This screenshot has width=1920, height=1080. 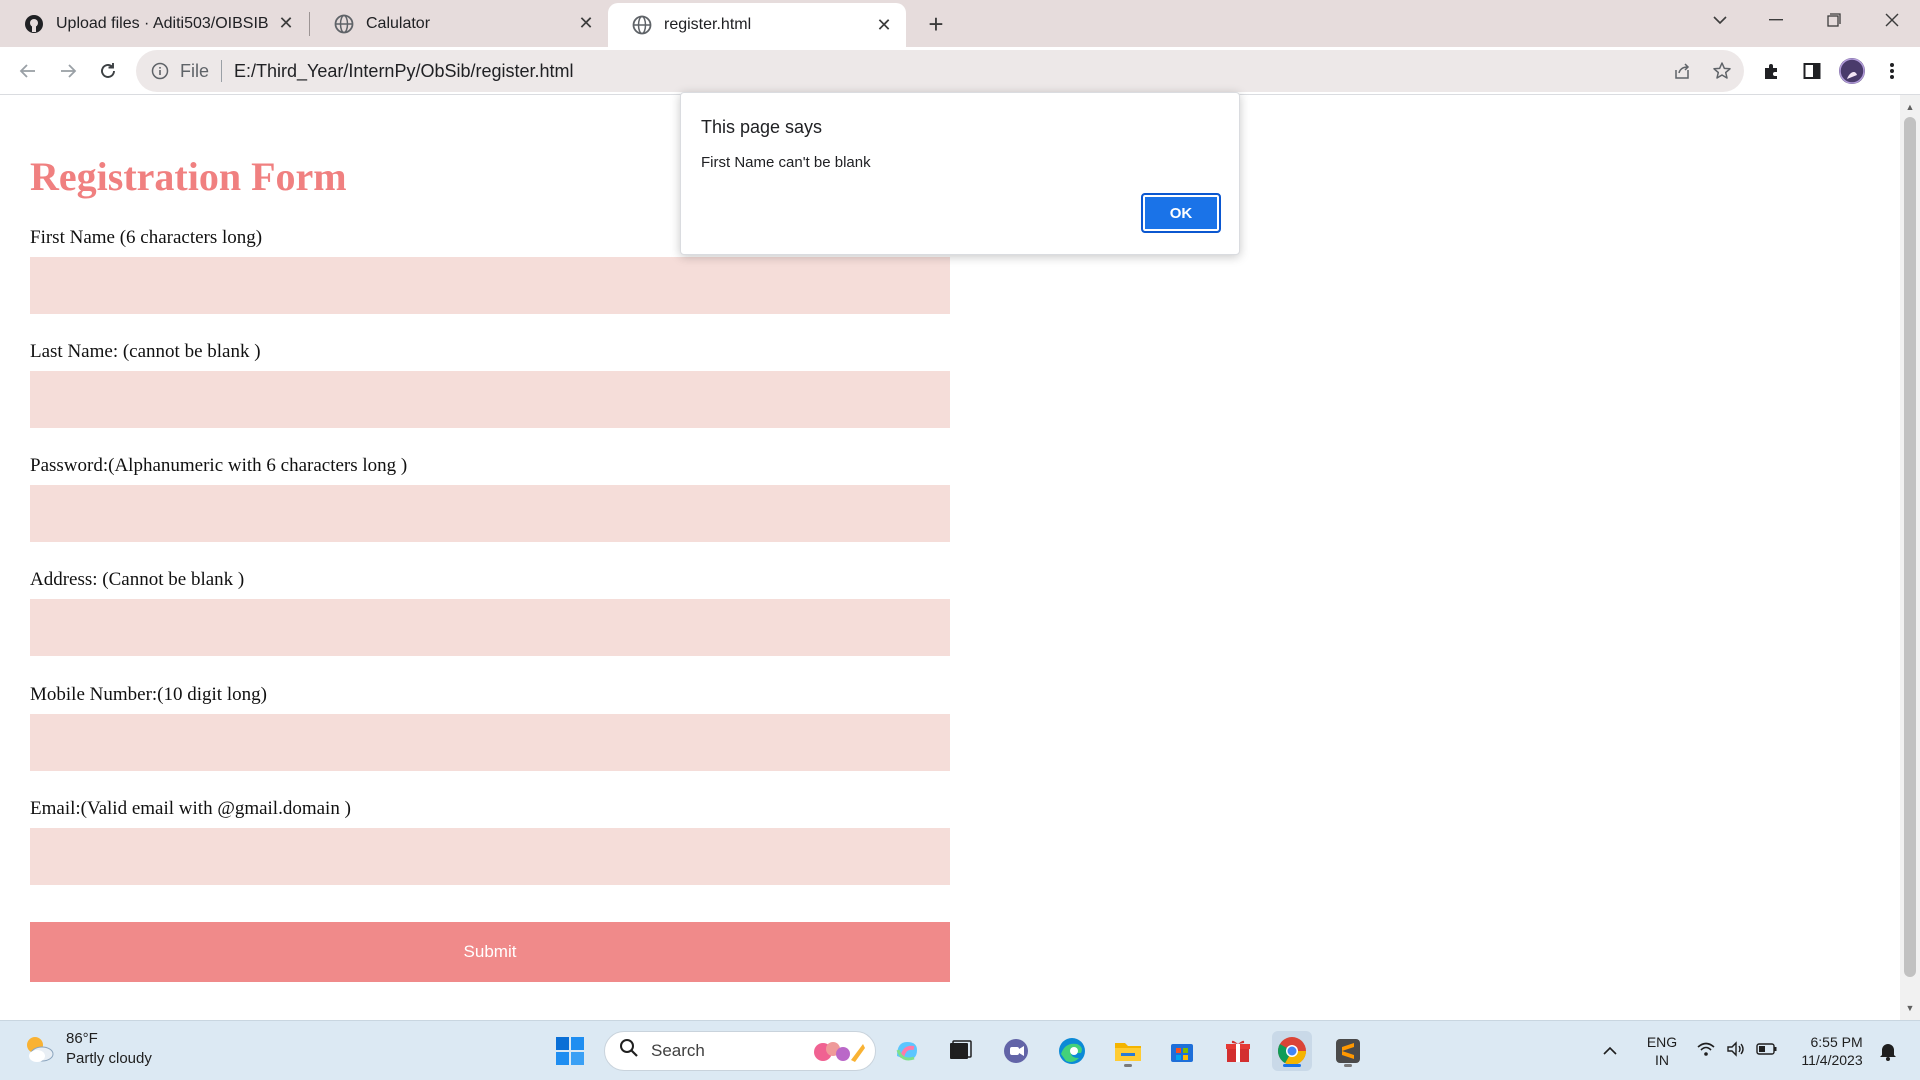 What do you see at coordinates (222, 71) in the screenshot?
I see `omnibox-divider` at bounding box center [222, 71].